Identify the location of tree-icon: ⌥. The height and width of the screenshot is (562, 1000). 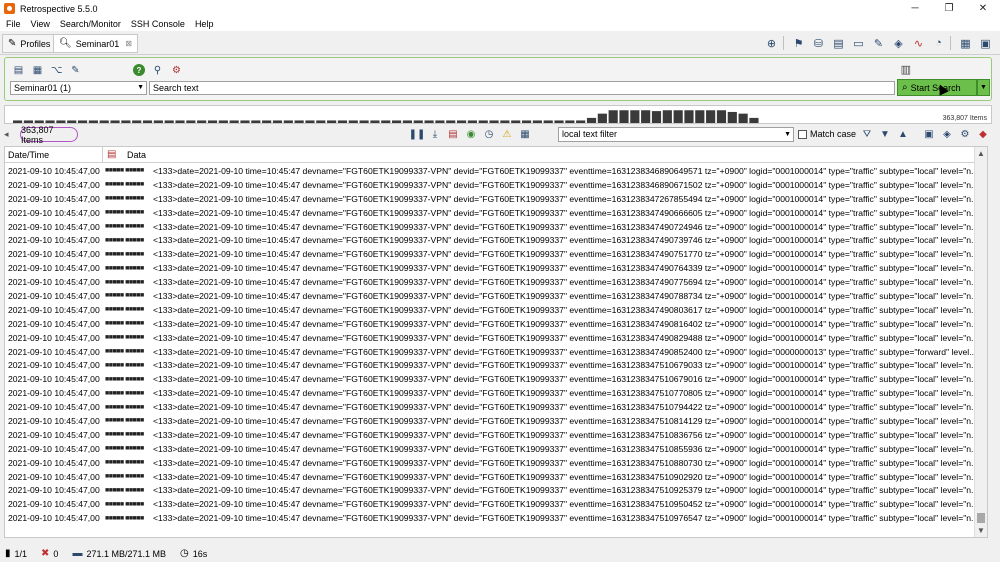
(56, 70).